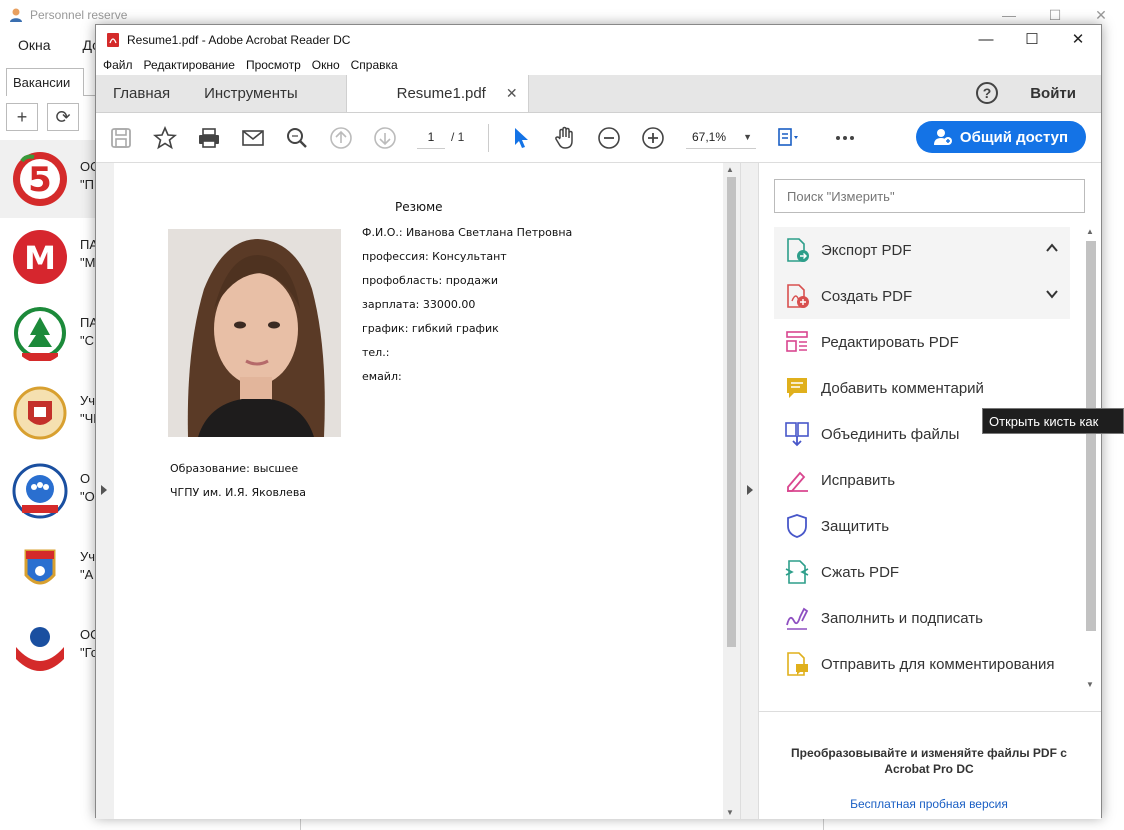 The width and height of the screenshot is (1124, 830). Describe the element at coordinates (376, 352) in the screenshot. I see `resume-line-phone: тел.:` at that location.